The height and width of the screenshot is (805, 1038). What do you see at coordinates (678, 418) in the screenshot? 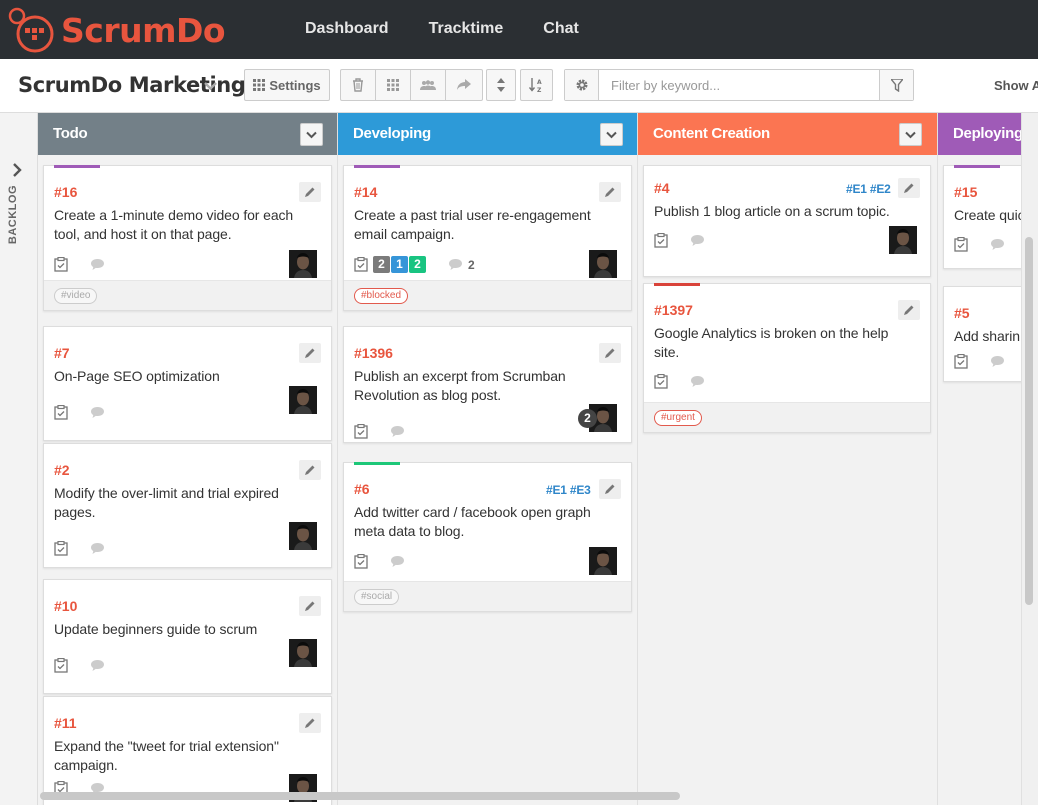
I see `tag: #urgent` at bounding box center [678, 418].